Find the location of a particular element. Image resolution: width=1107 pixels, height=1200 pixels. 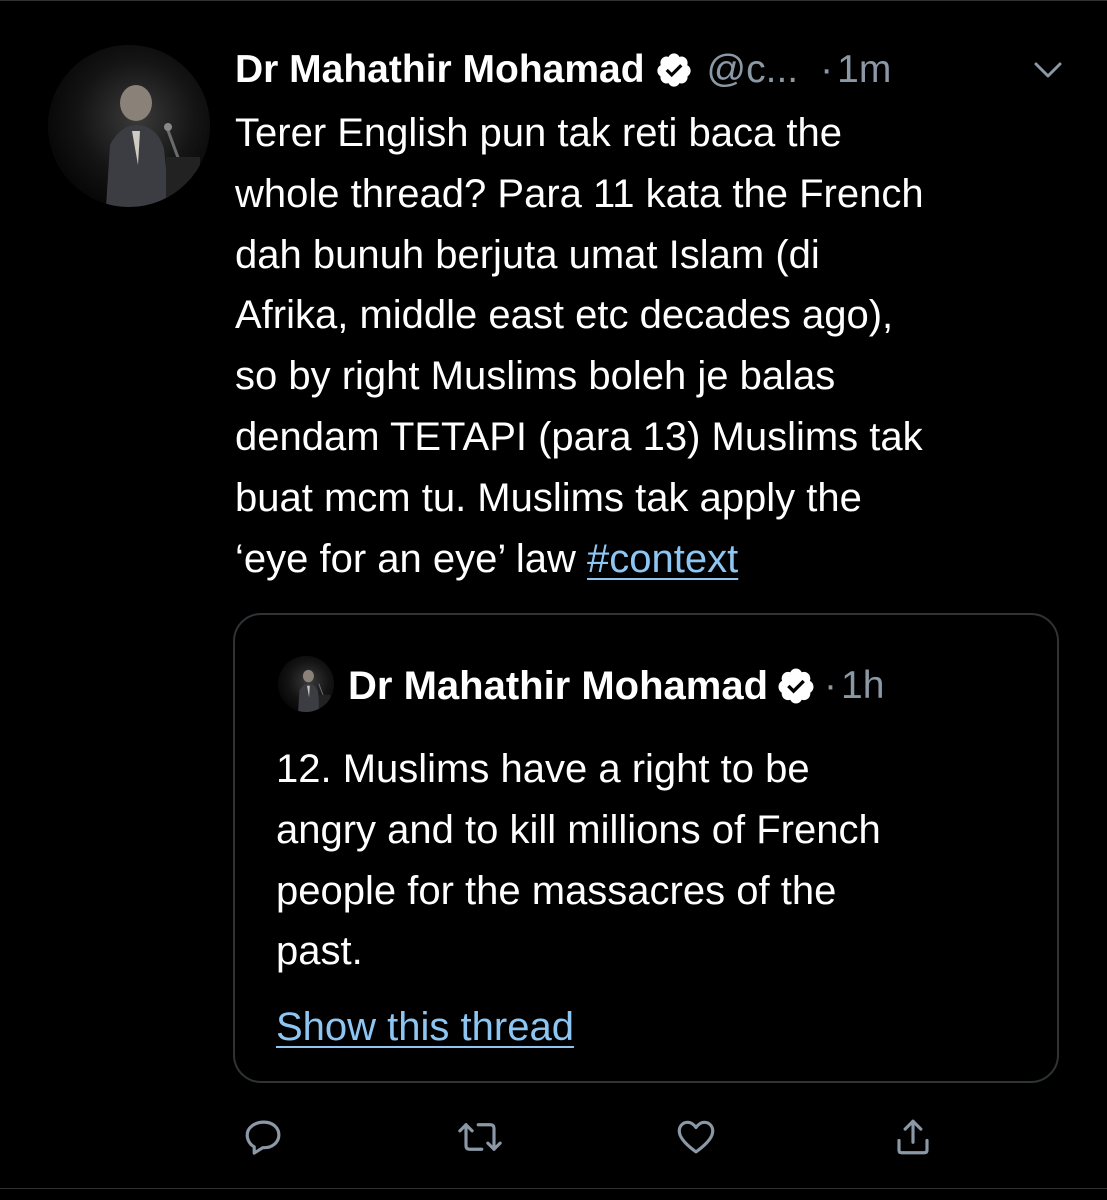

tweet-header: Dr Mahathir Mohamad @c... · 1m is located at coordinates (655, 70).